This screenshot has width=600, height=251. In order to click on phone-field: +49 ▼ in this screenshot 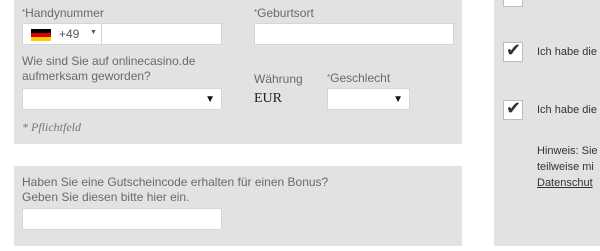, I will do `click(122, 34)`.